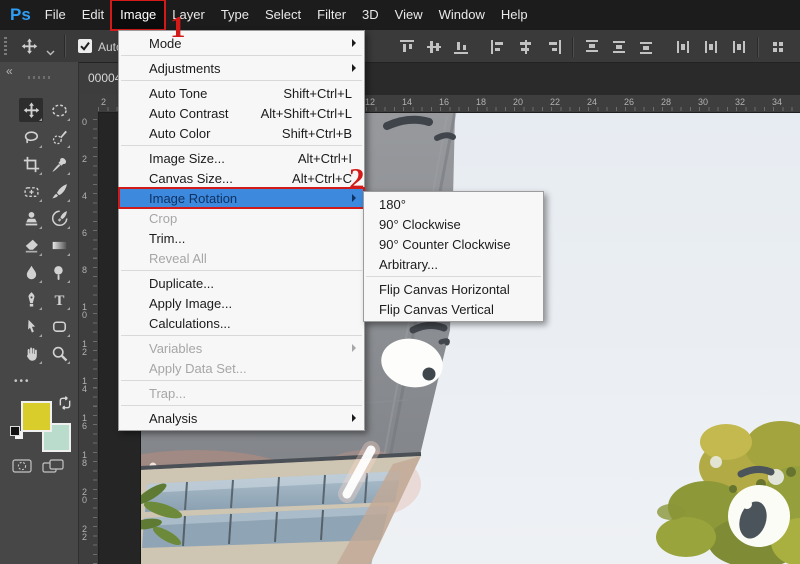  Describe the element at coordinates (647, 47) in the screenshot. I see `dist-bottom-icon` at that location.